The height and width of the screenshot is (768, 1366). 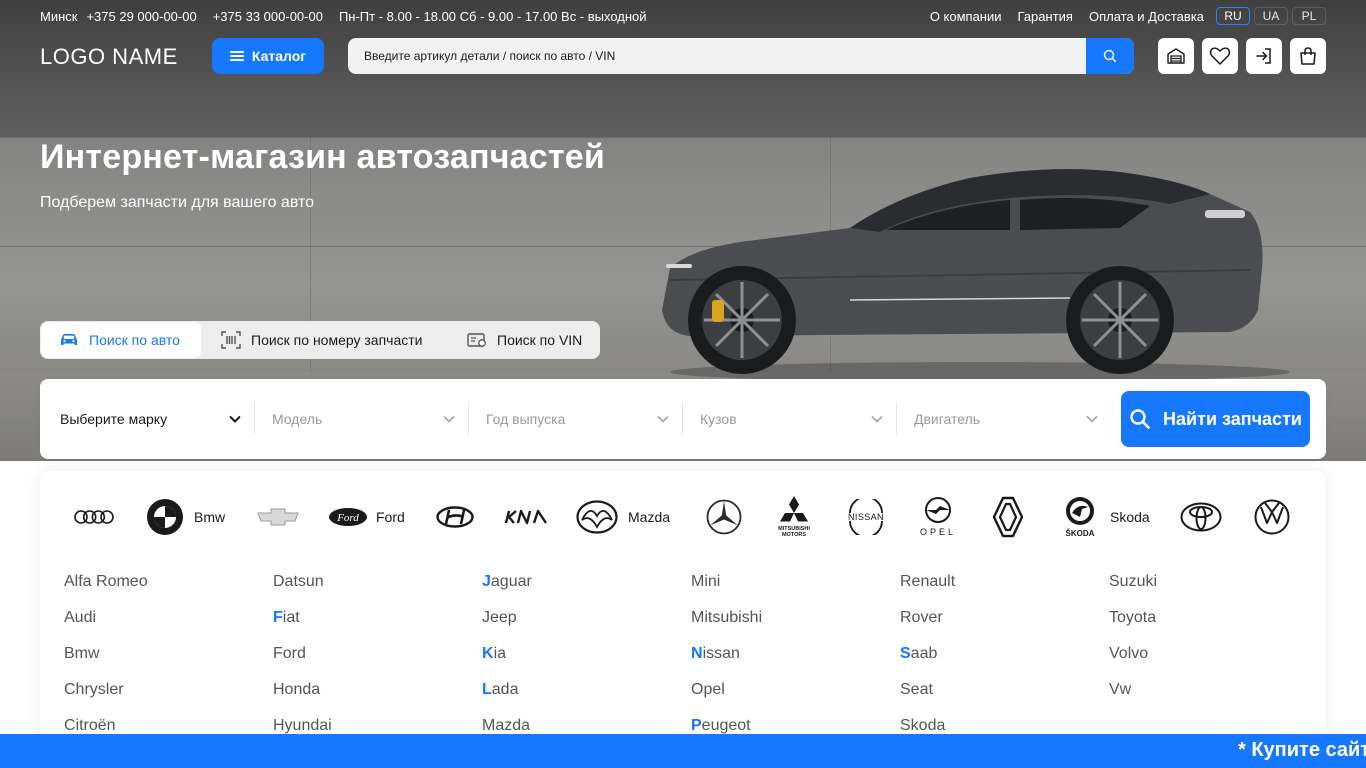 I want to click on warranty-link: Гарантия, so click(x=1045, y=16).